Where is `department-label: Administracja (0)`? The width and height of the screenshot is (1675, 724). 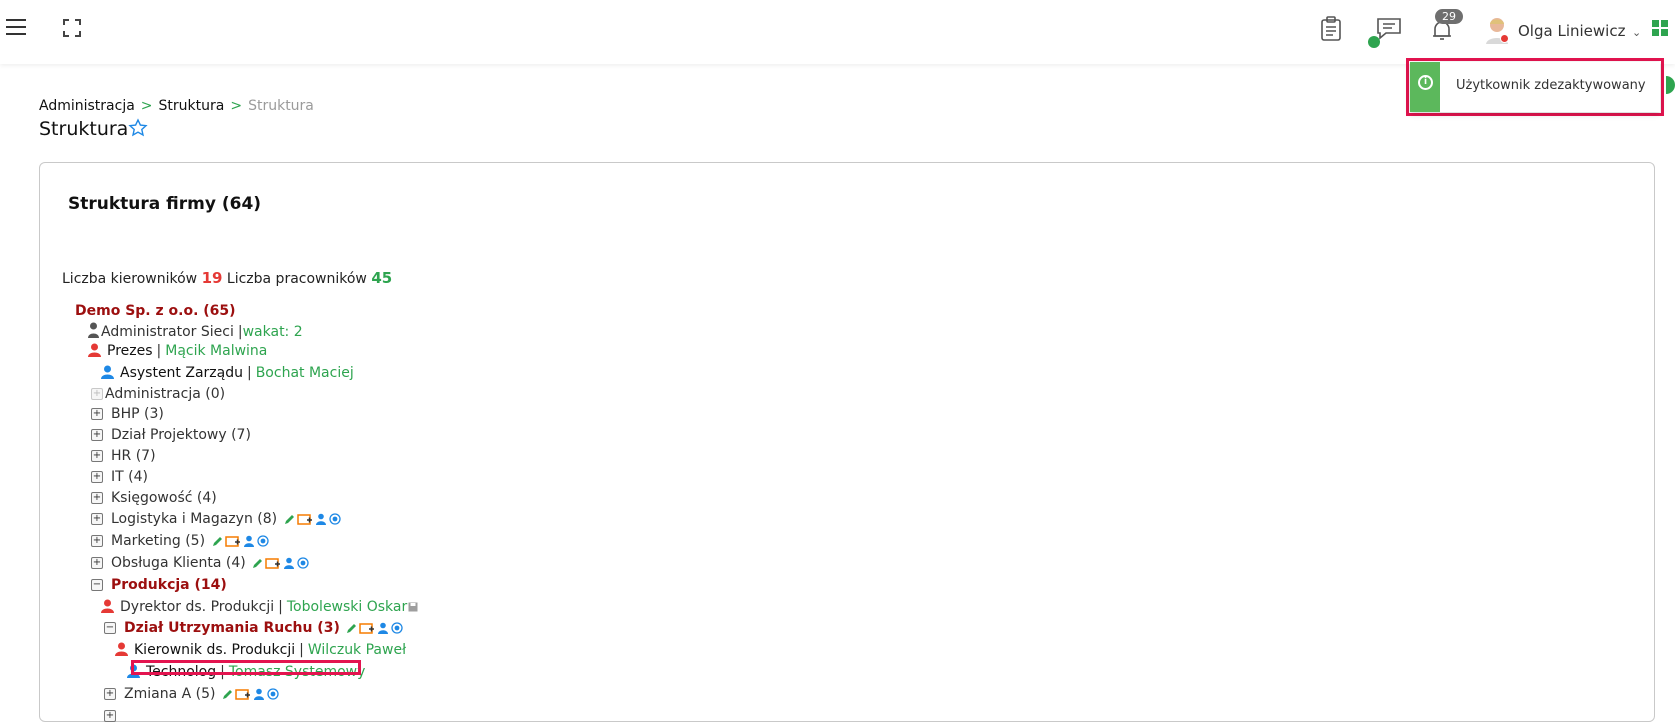
department-label: Administracja (0) is located at coordinates (165, 394).